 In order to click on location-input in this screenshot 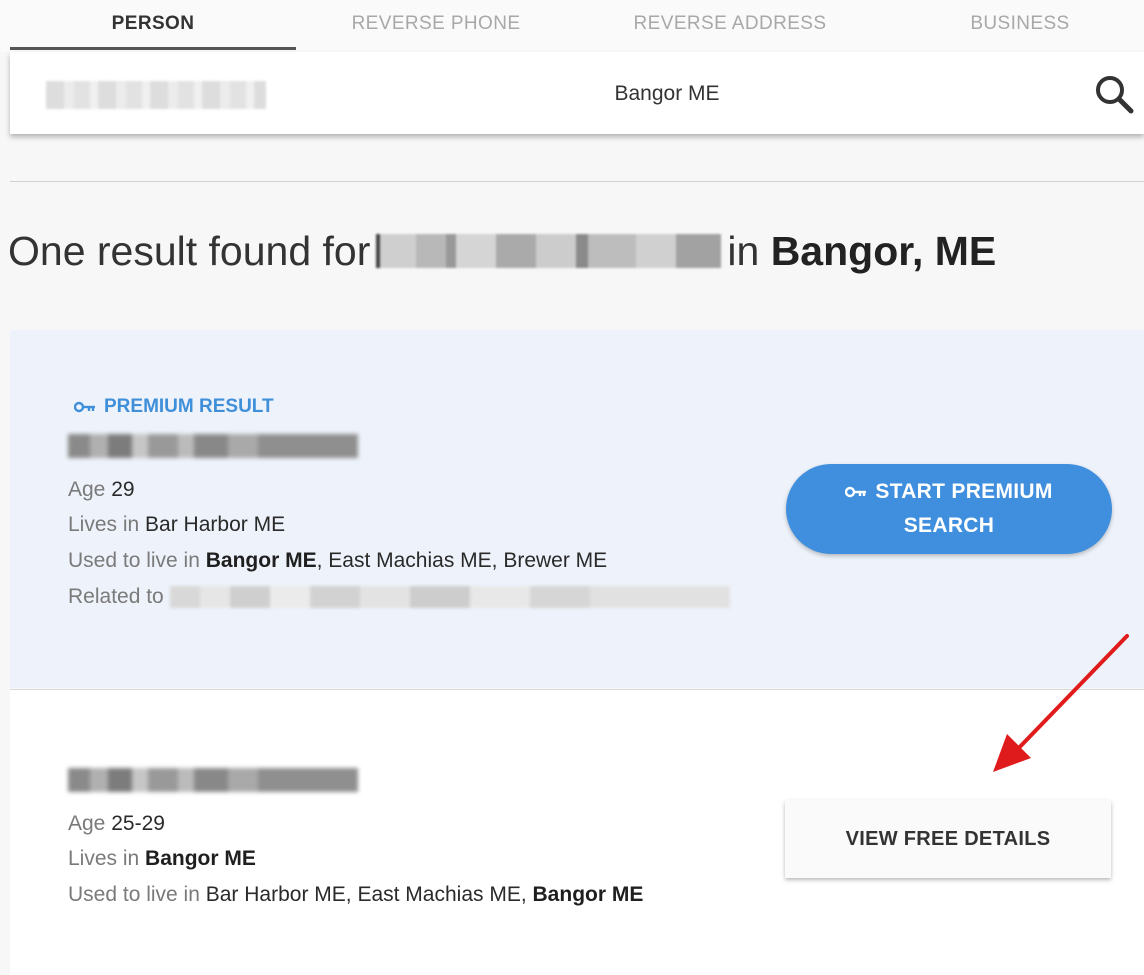, I will do `click(667, 94)`.